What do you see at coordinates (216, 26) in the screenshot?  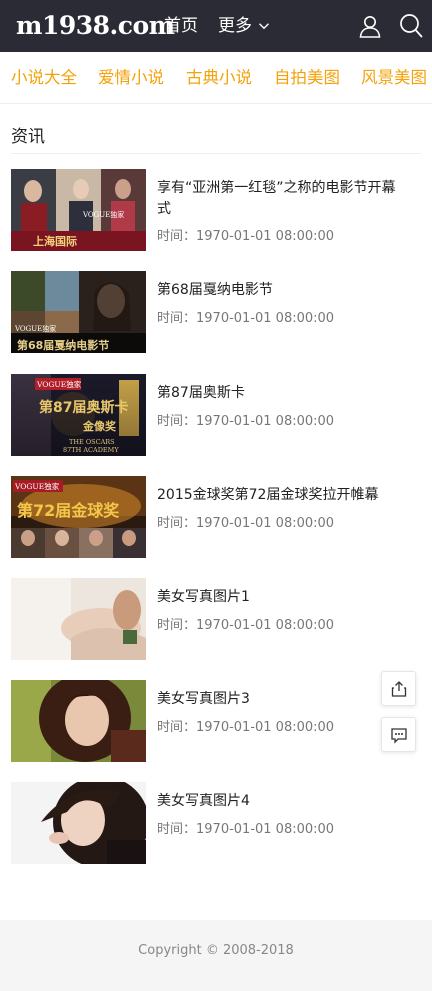 I see `top-bar: m1938.com 首页 更多` at bounding box center [216, 26].